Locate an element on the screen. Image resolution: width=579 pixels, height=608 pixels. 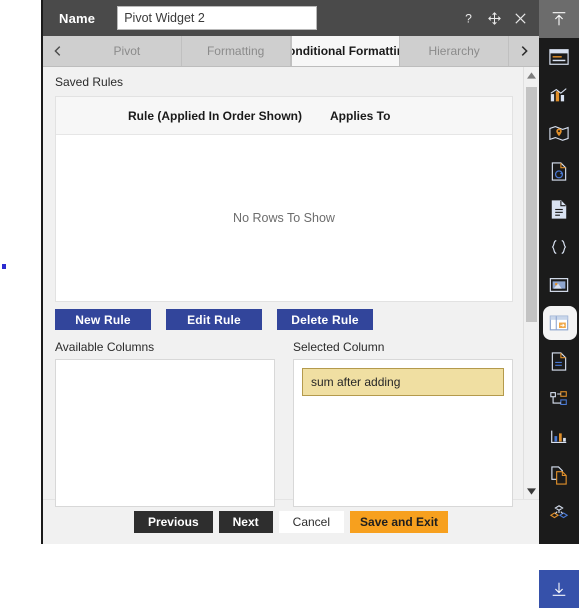
tab-scroll-left-button is located at coordinates (58, 51).